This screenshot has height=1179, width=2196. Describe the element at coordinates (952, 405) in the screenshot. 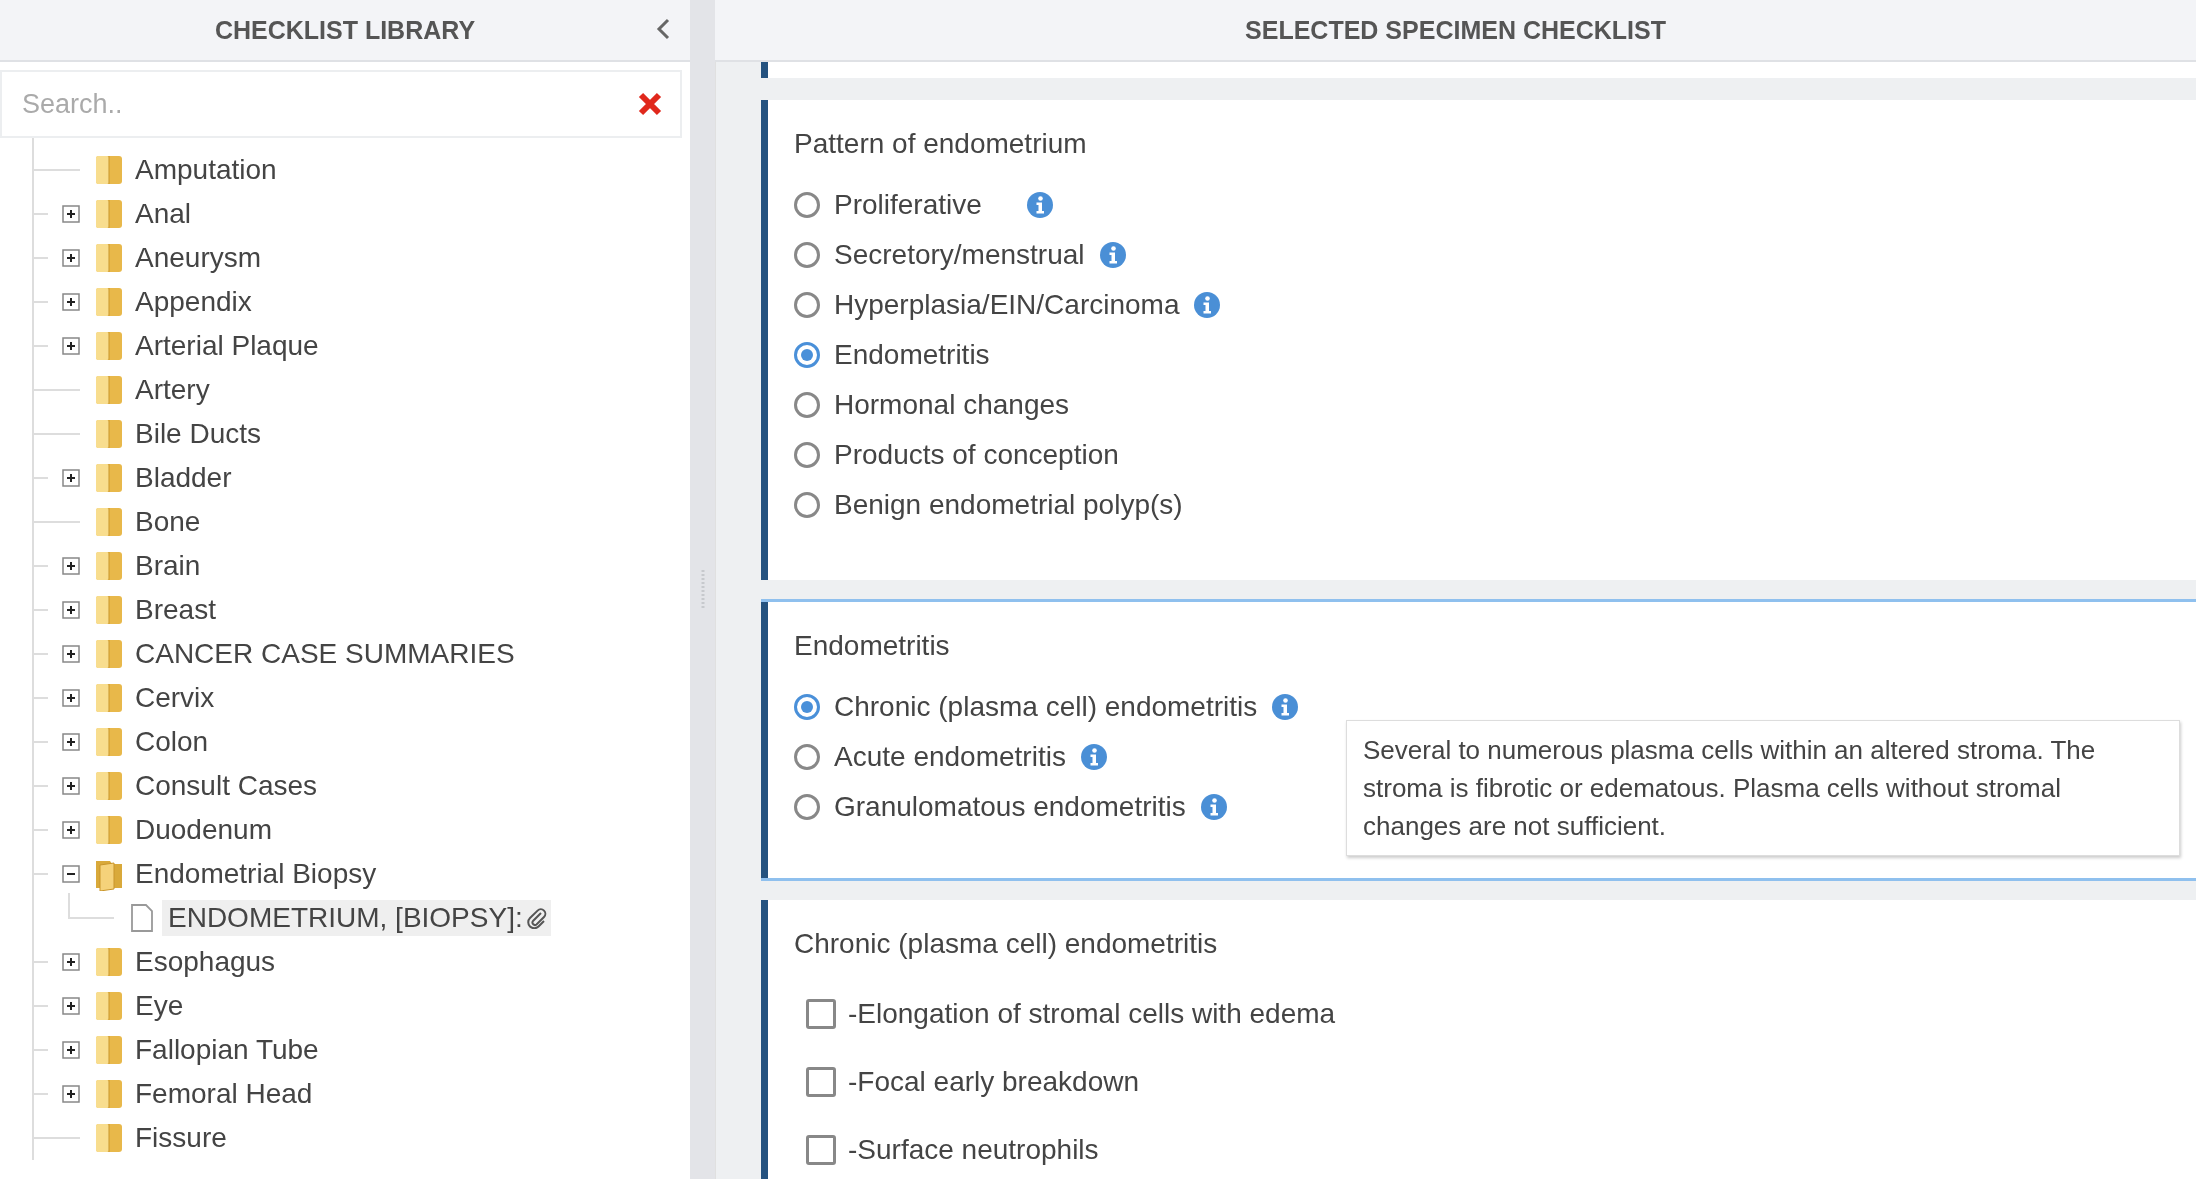

I see `option-label: Hormonal changes` at that location.